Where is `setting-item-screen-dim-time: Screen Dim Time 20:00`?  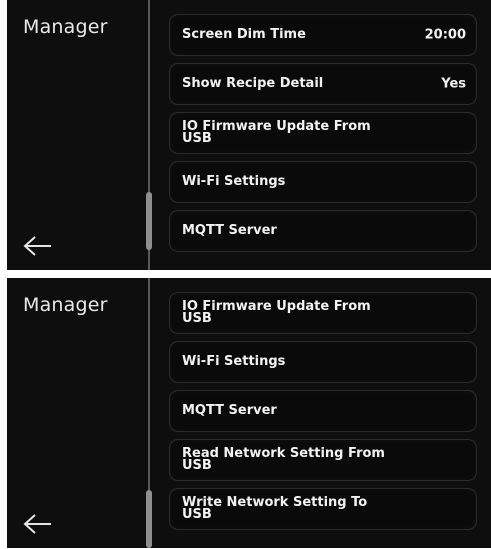
setting-item-screen-dim-time: Screen Dim Time 20:00 is located at coordinates (323, 35).